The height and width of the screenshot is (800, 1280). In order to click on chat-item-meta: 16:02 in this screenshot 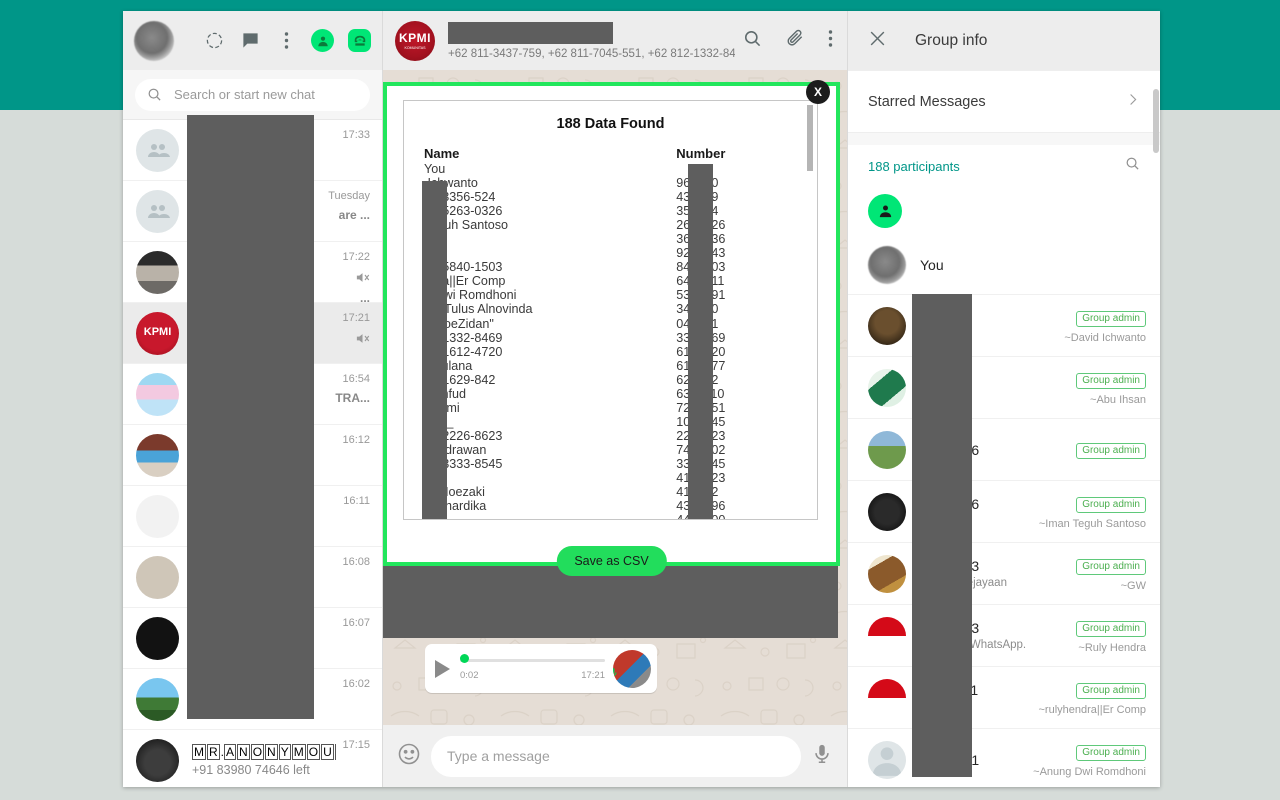, I will do `click(356, 679)`.